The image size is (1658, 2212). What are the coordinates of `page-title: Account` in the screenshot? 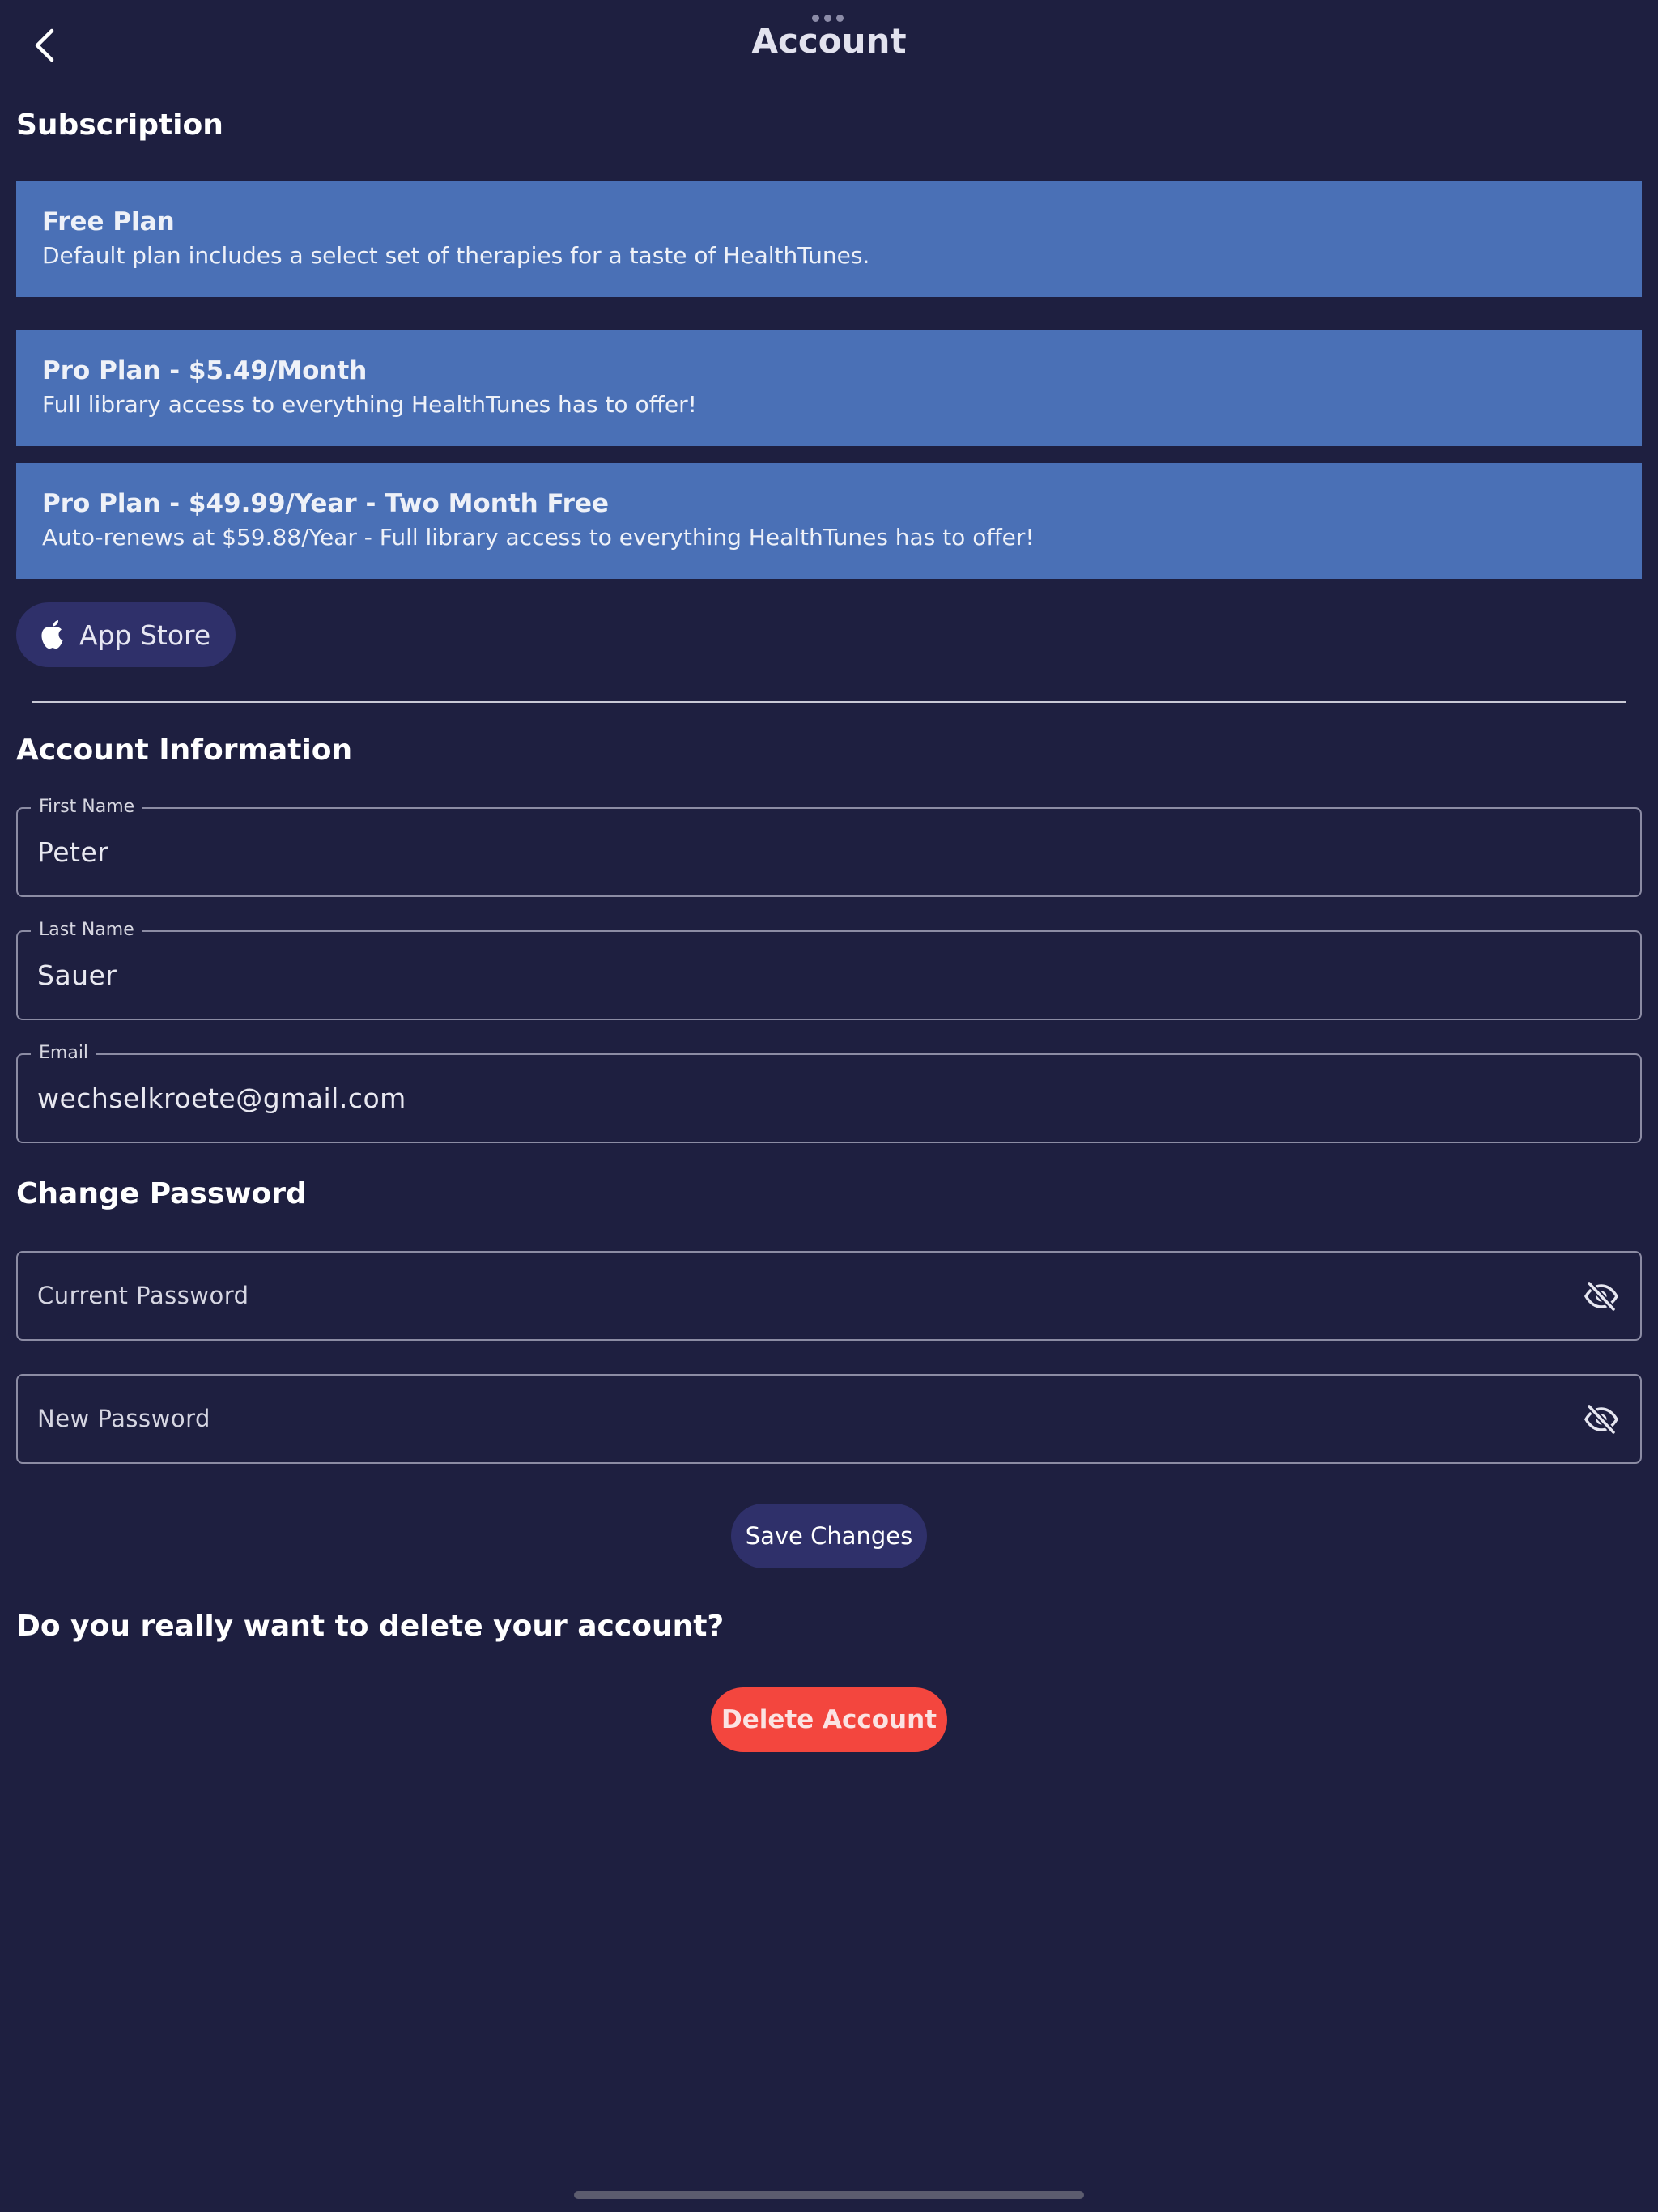 It's located at (829, 41).